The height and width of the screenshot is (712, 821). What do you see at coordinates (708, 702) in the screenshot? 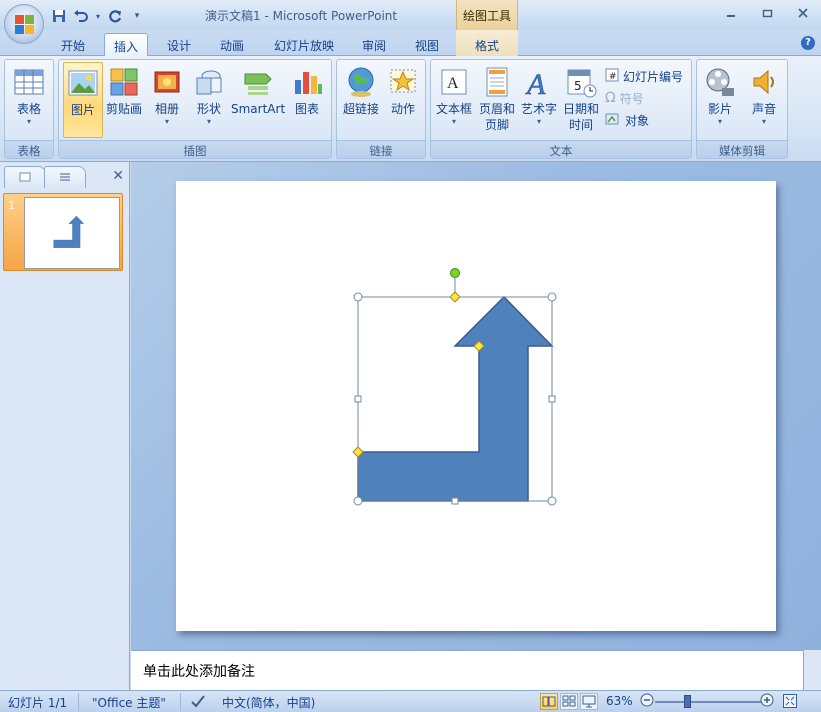
I see `zoom-slider-track` at bounding box center [708, 702].